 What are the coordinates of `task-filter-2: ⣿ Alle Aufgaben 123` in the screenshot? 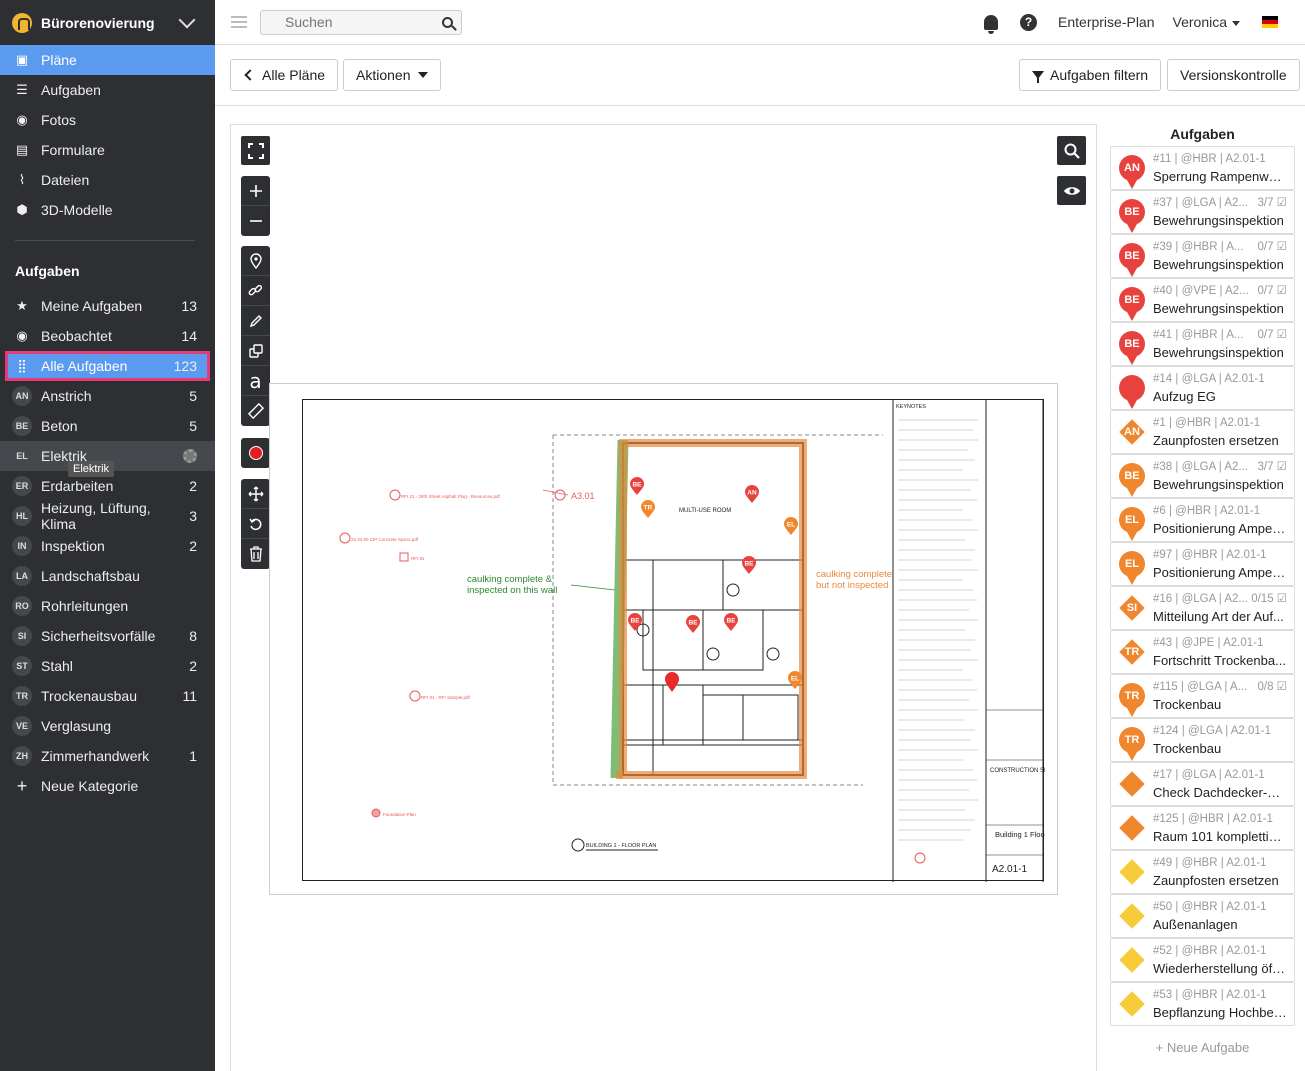 It's located at (107, 366).